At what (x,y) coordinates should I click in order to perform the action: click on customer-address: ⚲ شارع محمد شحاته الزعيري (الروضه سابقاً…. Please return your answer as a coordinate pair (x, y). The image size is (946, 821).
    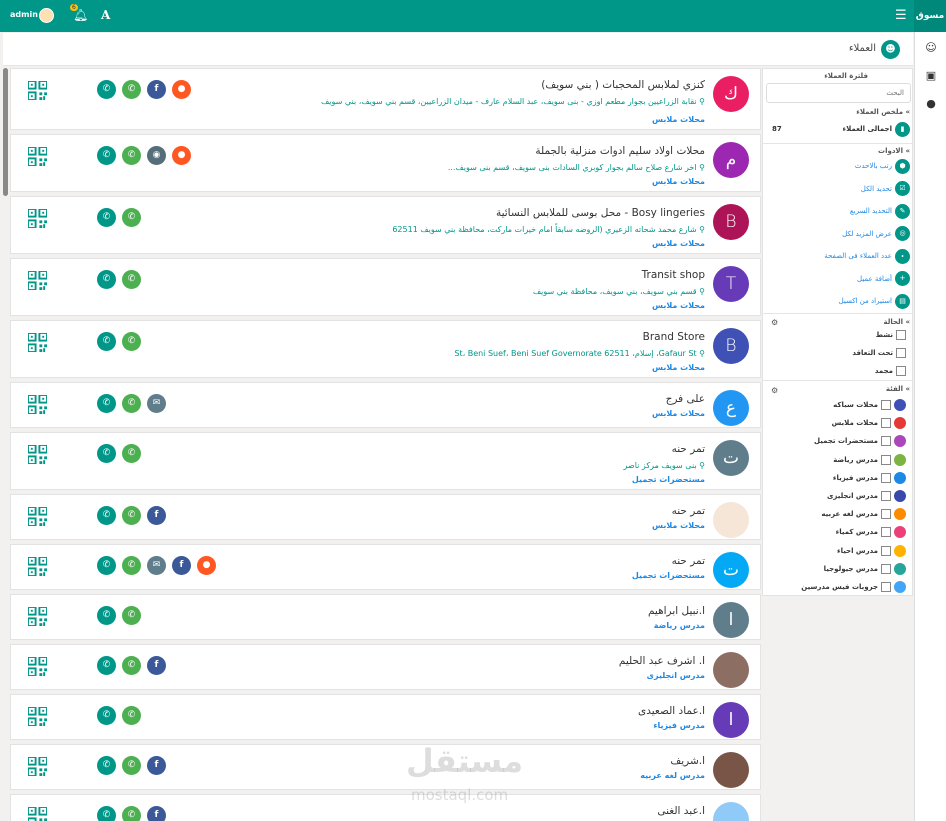
    Looking at the image, I should click on (548, 229).